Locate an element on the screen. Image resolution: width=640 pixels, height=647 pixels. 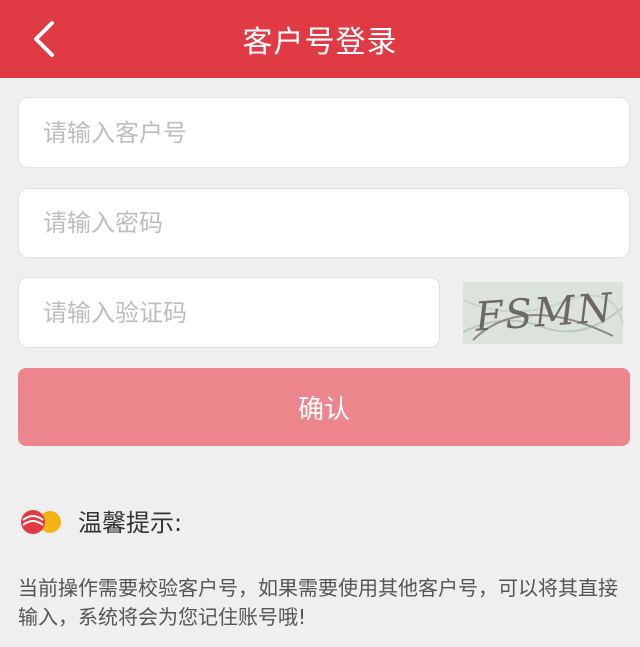
chevron-left-icon is located at coordinates (44, 39).